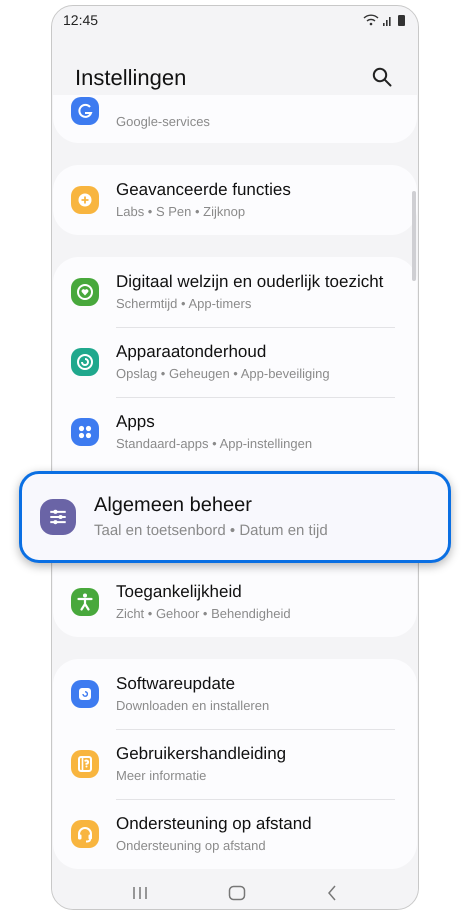 The width and height of the screenshot is (470, 915). I want to click on setting-title: Ondersteuning op afstand, so click(214, 823).